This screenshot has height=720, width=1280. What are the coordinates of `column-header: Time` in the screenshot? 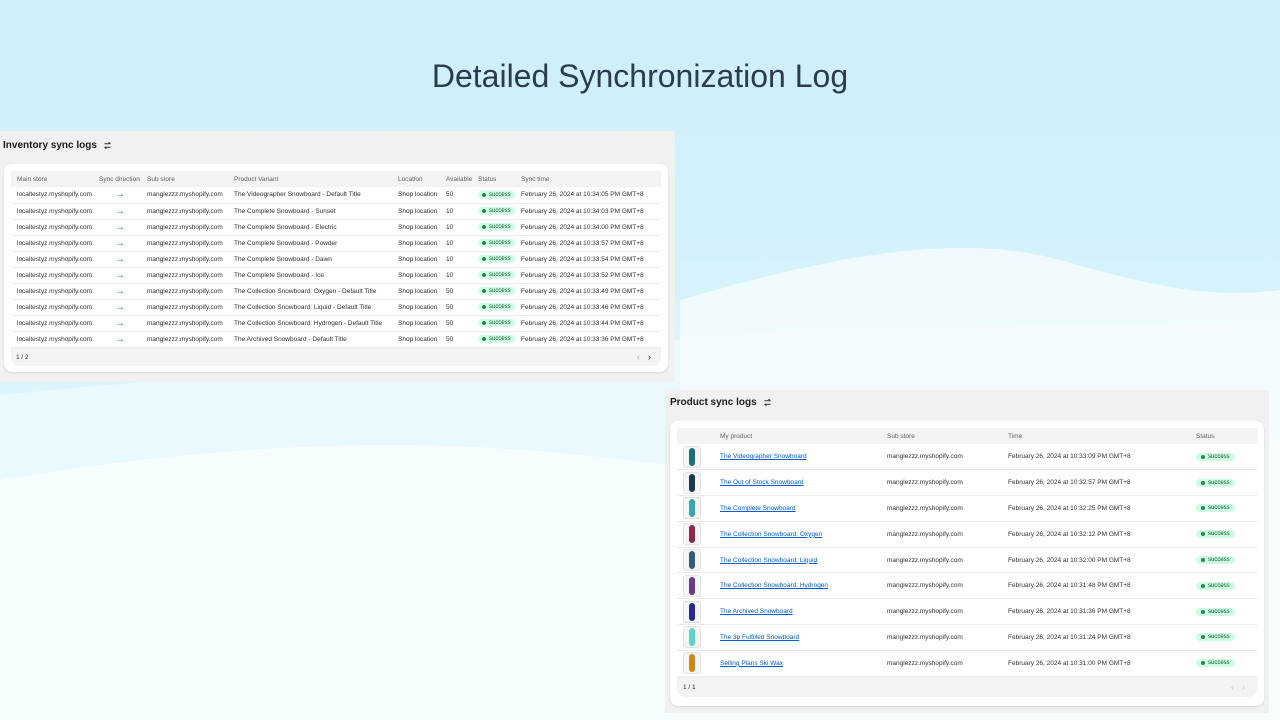 It's located at (1101, 436).